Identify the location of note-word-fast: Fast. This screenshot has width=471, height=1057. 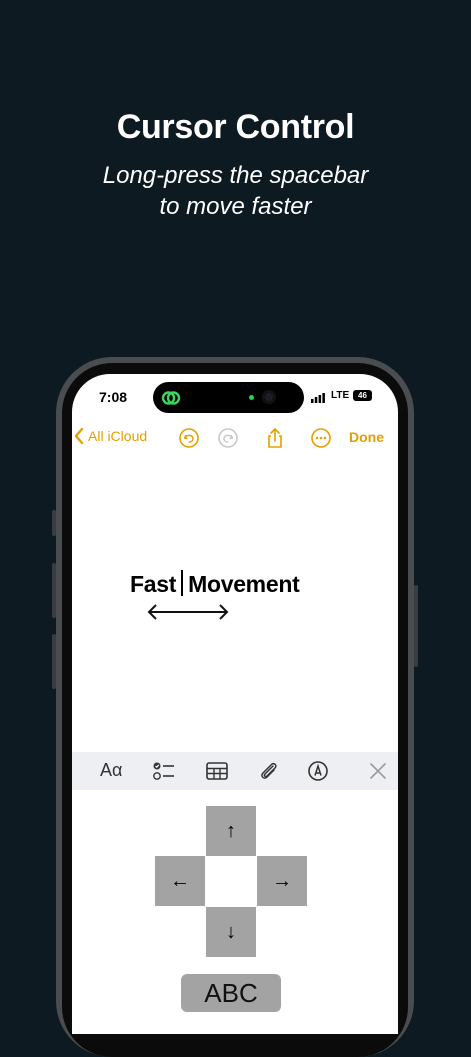
(153, 584).